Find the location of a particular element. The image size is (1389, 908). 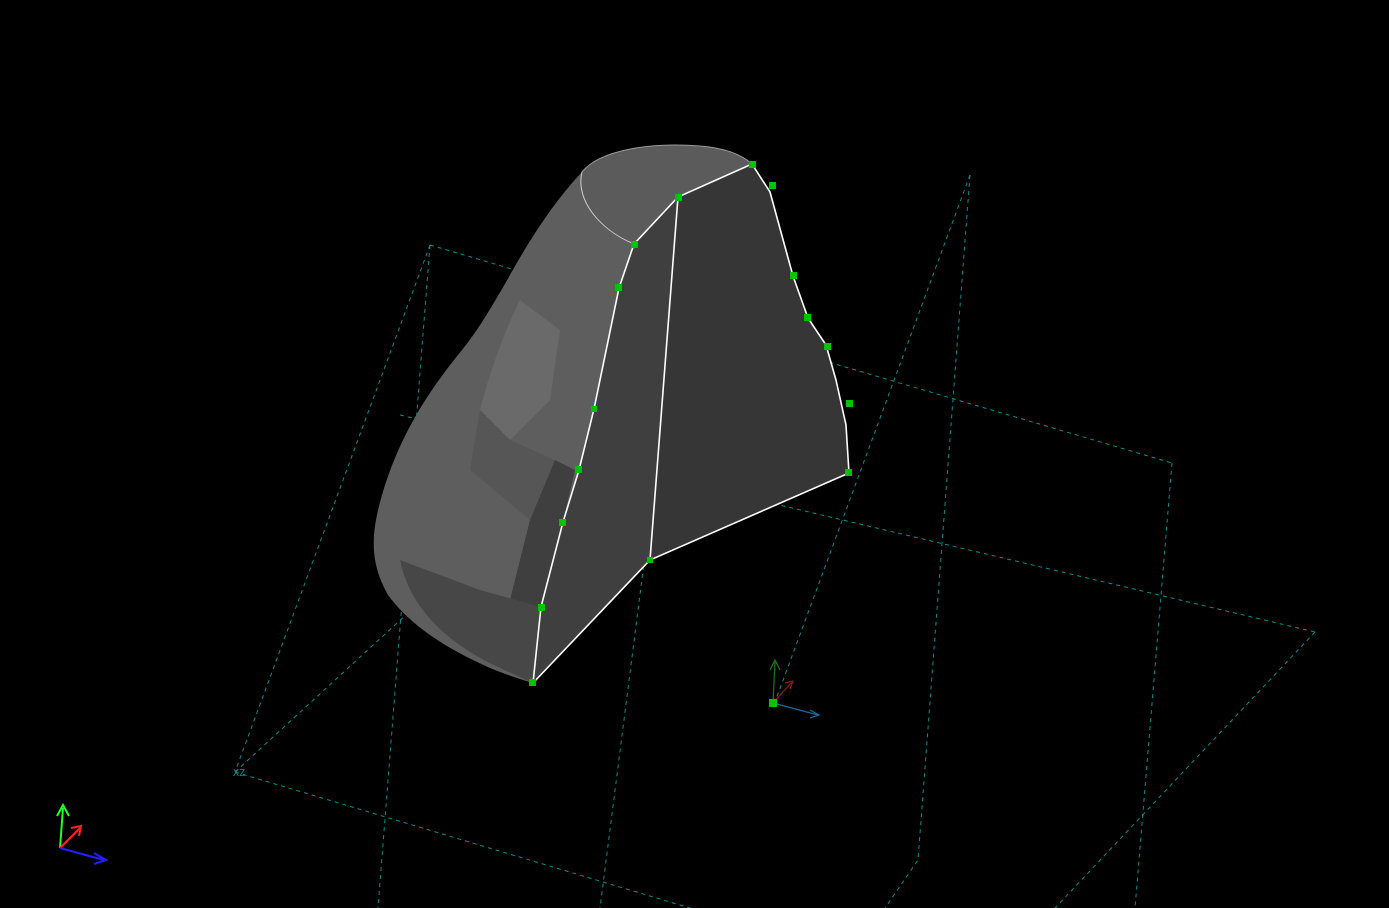

pivot-gizmo-icon is located at coordinates (795, 688).